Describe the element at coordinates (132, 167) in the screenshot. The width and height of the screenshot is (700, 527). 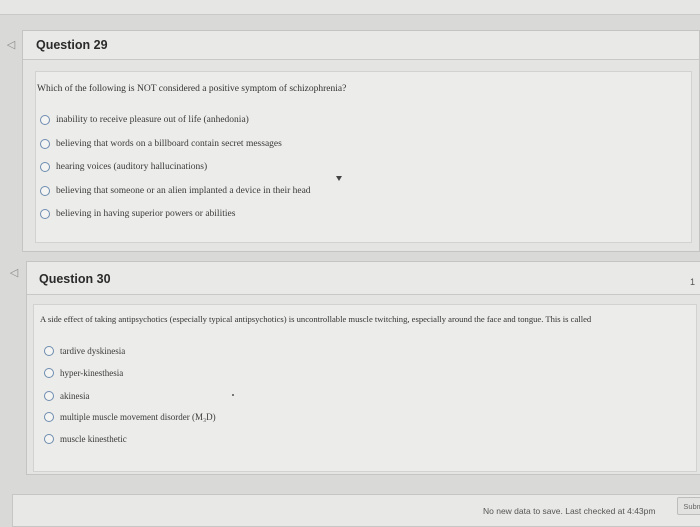
I see `answer-label: hearing voices (auditory hallucinations)` at that location.